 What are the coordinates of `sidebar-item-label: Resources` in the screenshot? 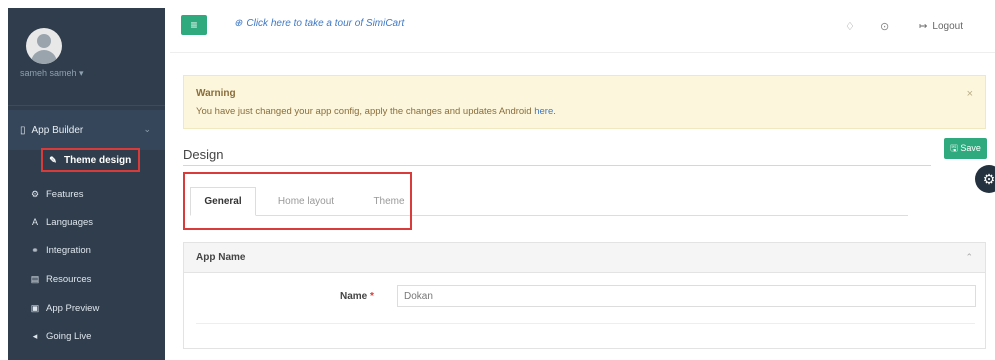 It's located at (69, 279).